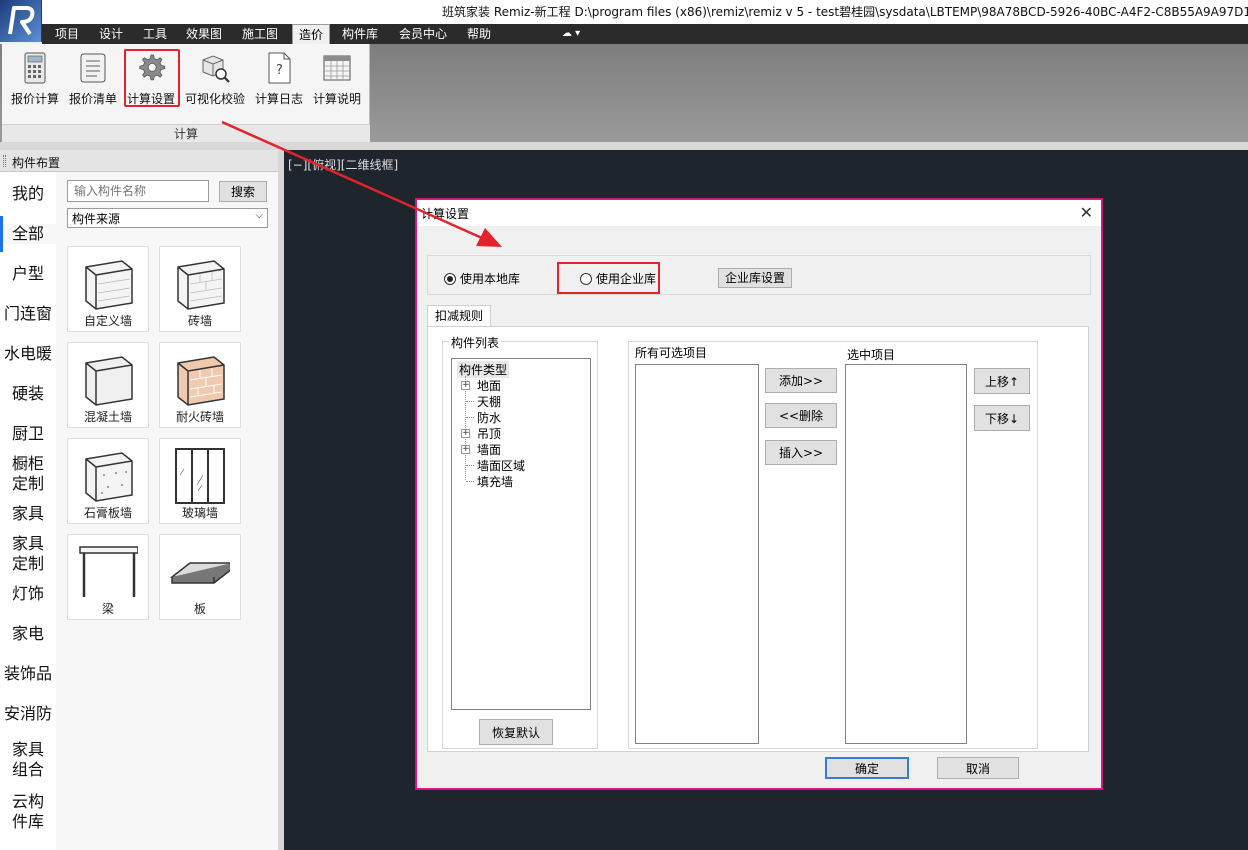  Describe the element at coordinates (36, 163) in the screenshot. I see `panel-title: 构件布置` at that location.